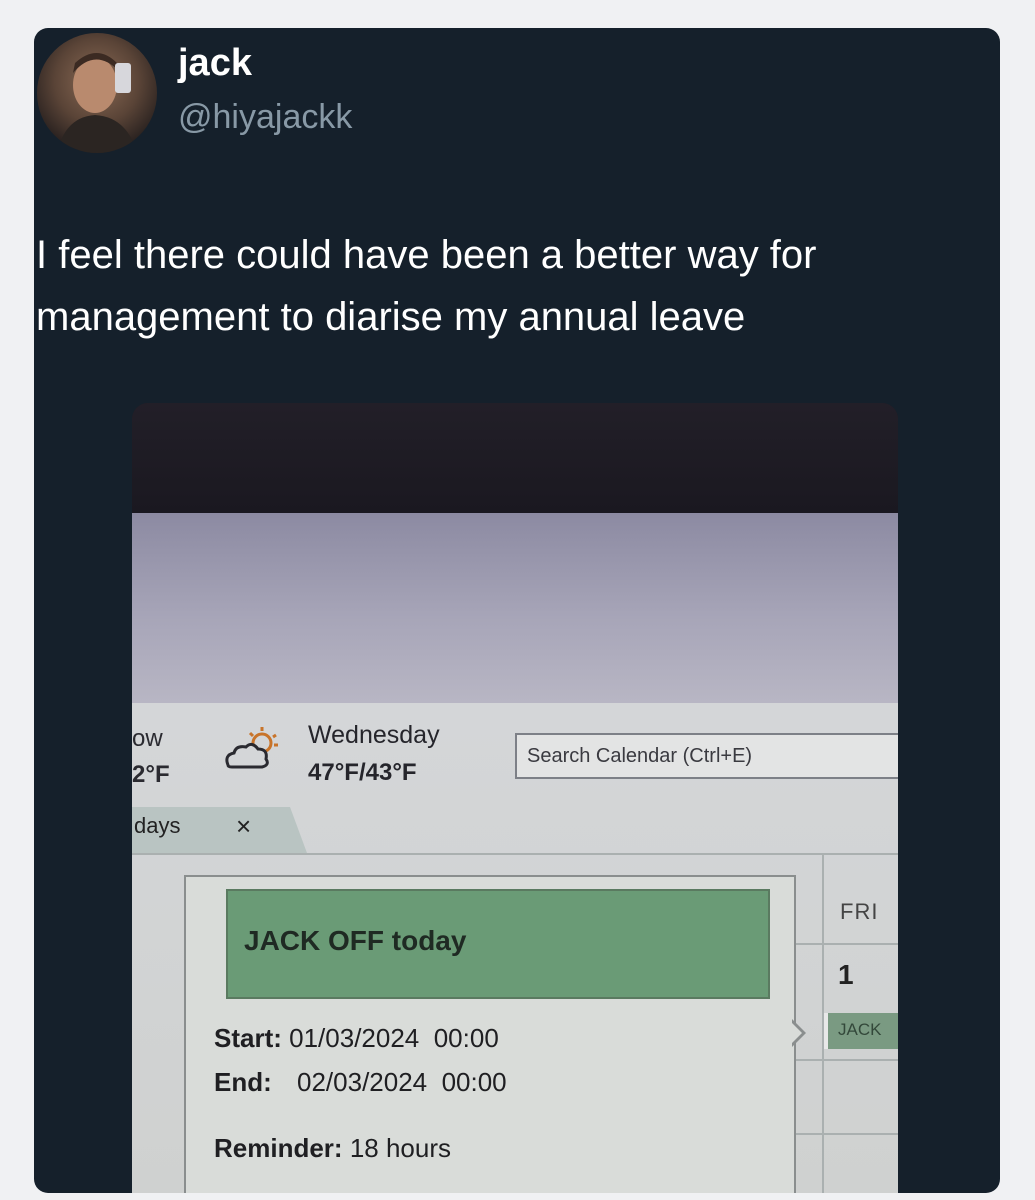 Image resolution: width=1035 pixels, height=1200 pixels. I want to click on reminder-label: Reminder:, so click(278, 1148).